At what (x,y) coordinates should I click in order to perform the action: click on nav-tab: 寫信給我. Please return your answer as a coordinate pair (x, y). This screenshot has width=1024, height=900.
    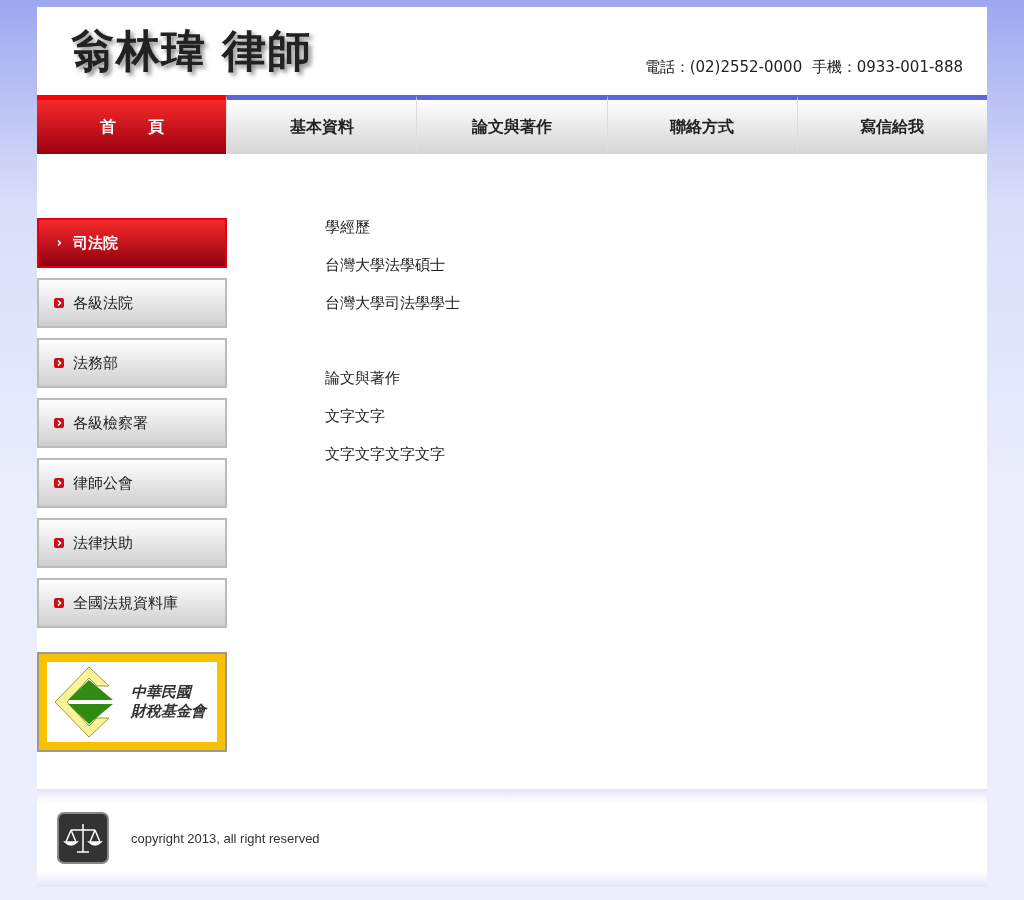
    Looking at the image, I should click on (891, 124).